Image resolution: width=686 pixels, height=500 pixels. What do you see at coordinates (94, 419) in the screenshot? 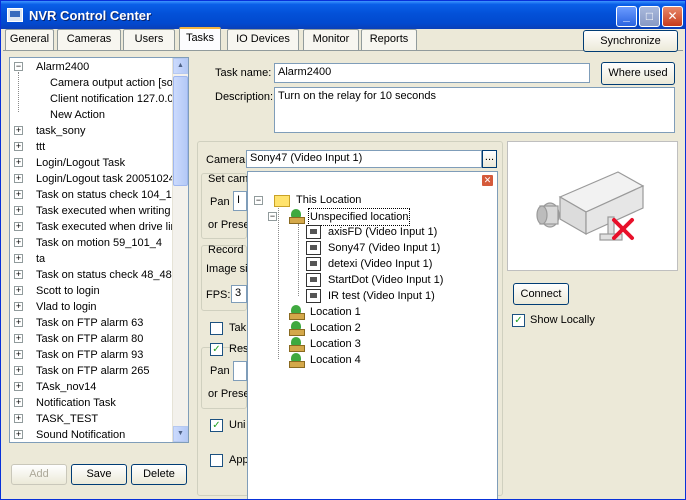
I see `tree-item: + TASK_TEST` at bounding box center [94, 419].